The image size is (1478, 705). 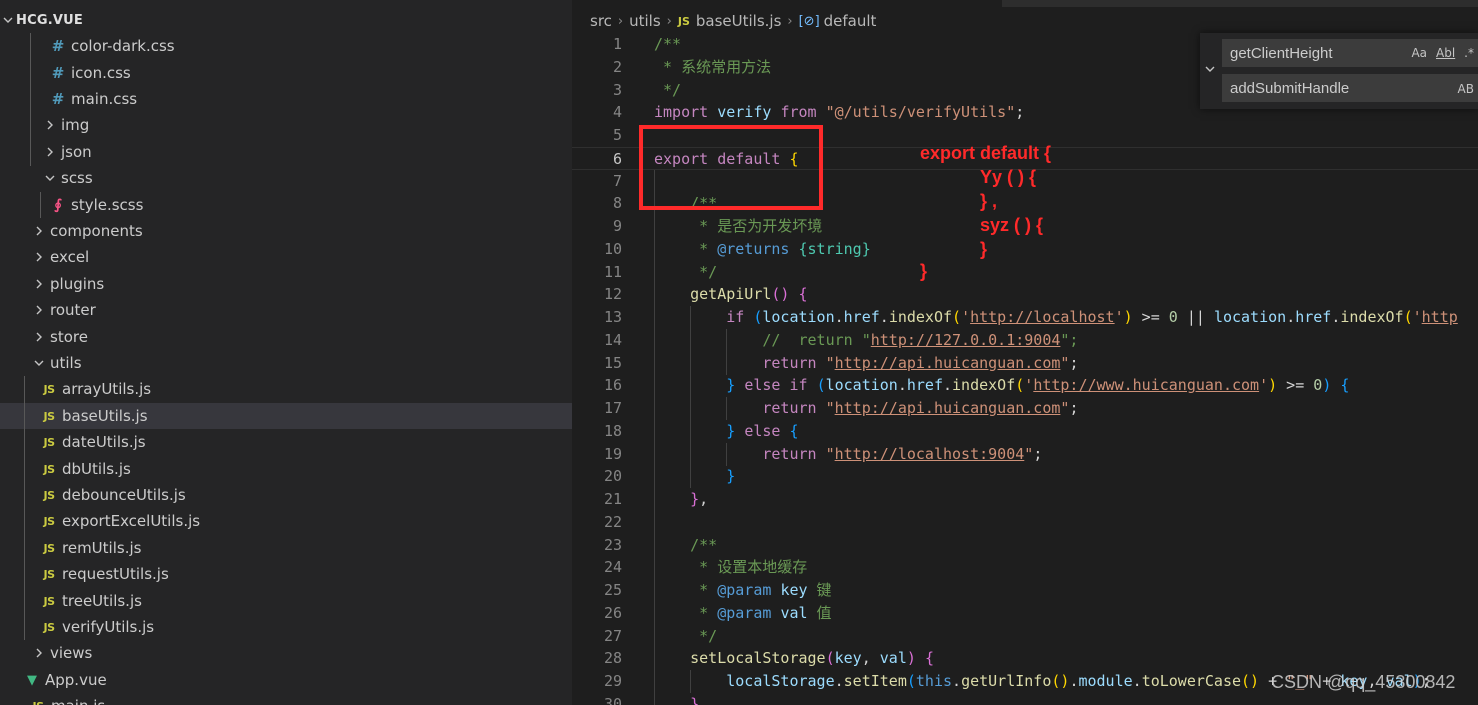 What do you see at coordinates (286, 416) in the screenshot?
I see `tree-item: JS baseUtils.js` at bounding box center [286, 416].